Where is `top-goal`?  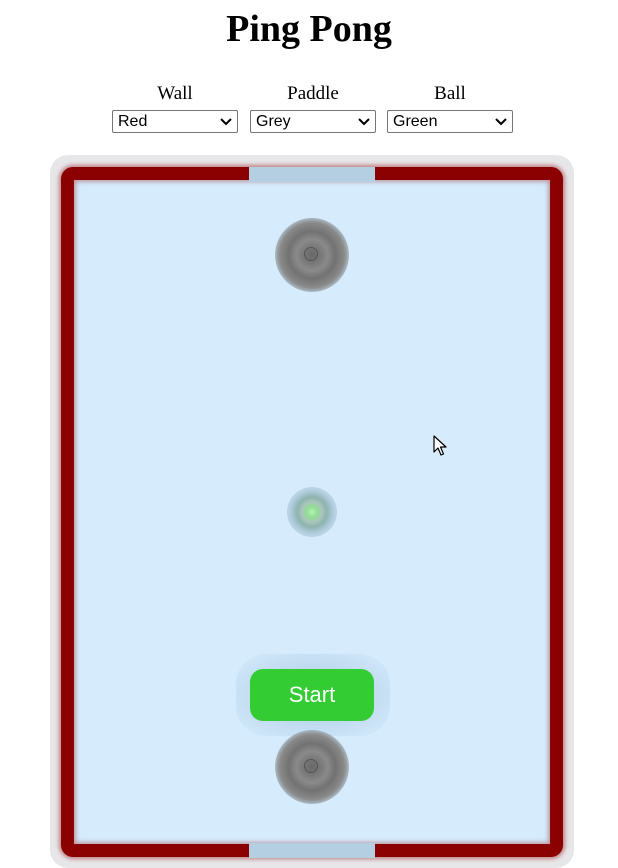
top-goal is located at coordinates (312, 174).